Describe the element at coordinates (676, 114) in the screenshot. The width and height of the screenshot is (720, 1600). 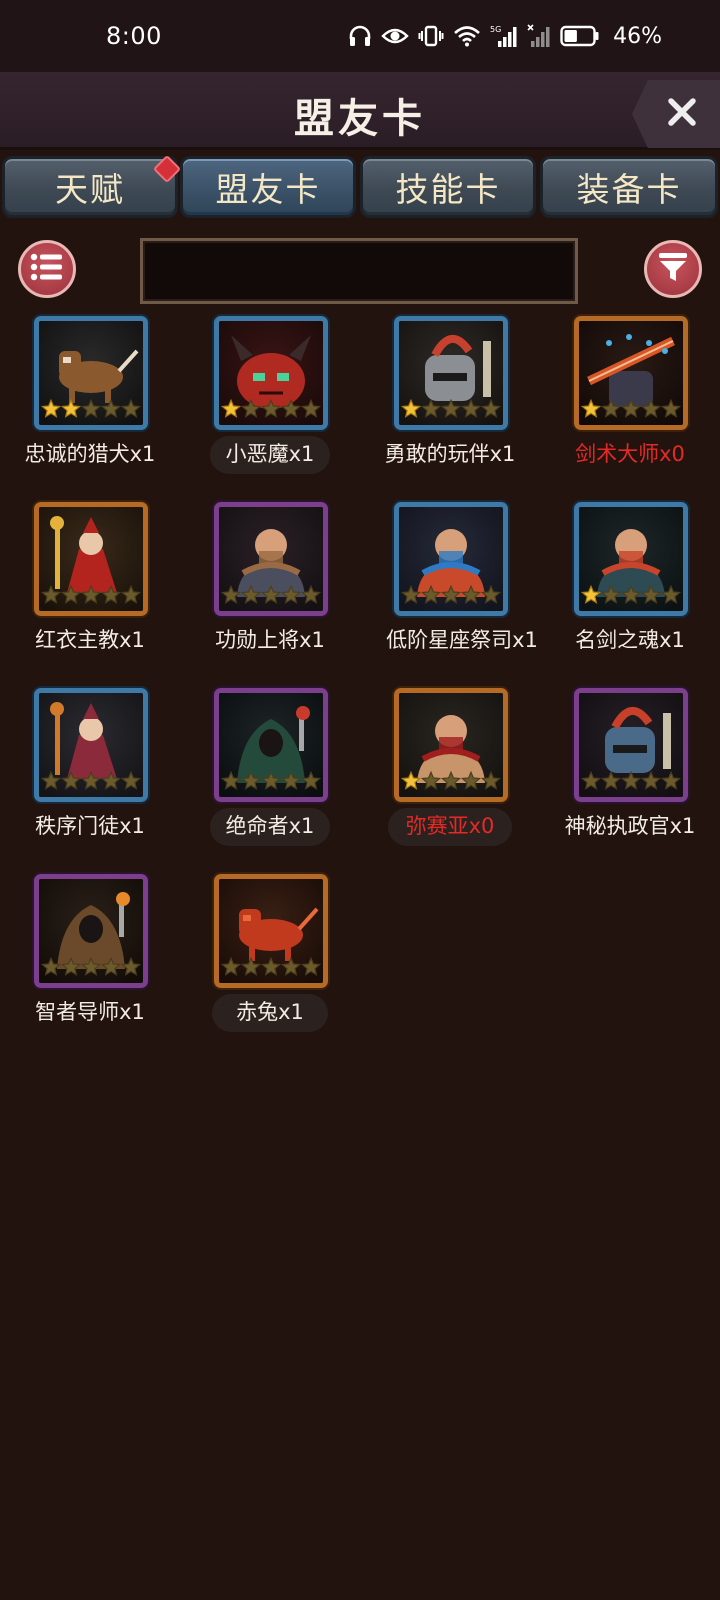
I see `close-button` at that location.